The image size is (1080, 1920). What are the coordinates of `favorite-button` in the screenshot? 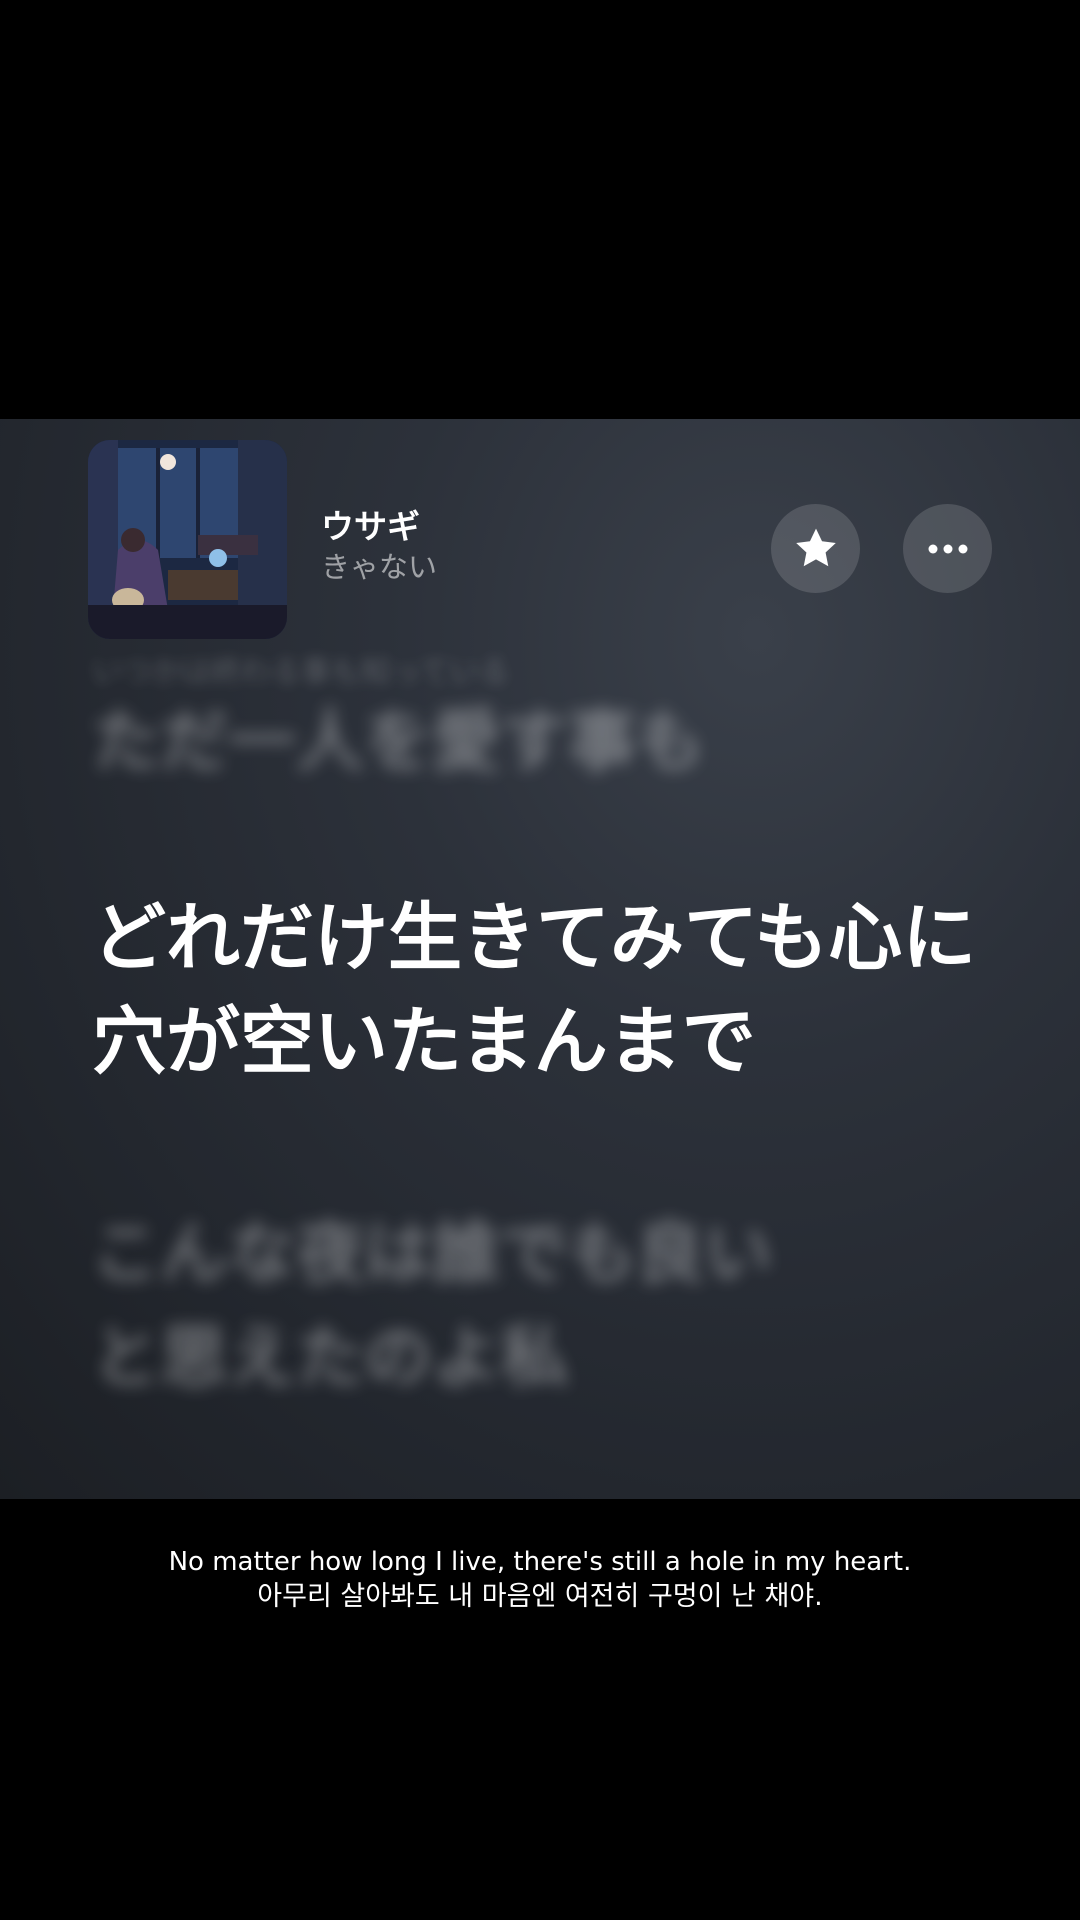 It's located at (815, 548).